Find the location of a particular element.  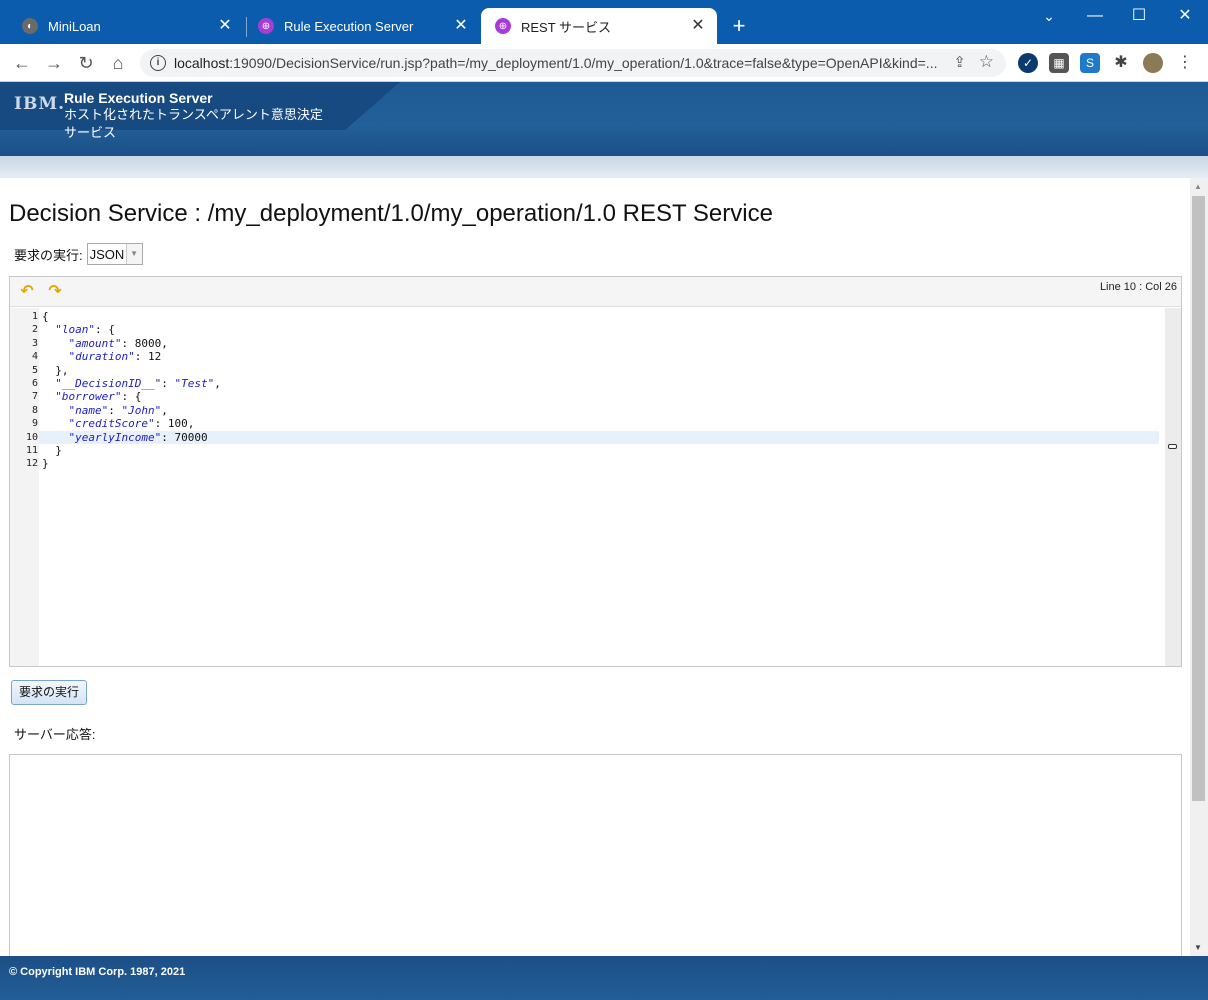

code-line: 3 "amount": 8000, is located at coordinates (591, 343).